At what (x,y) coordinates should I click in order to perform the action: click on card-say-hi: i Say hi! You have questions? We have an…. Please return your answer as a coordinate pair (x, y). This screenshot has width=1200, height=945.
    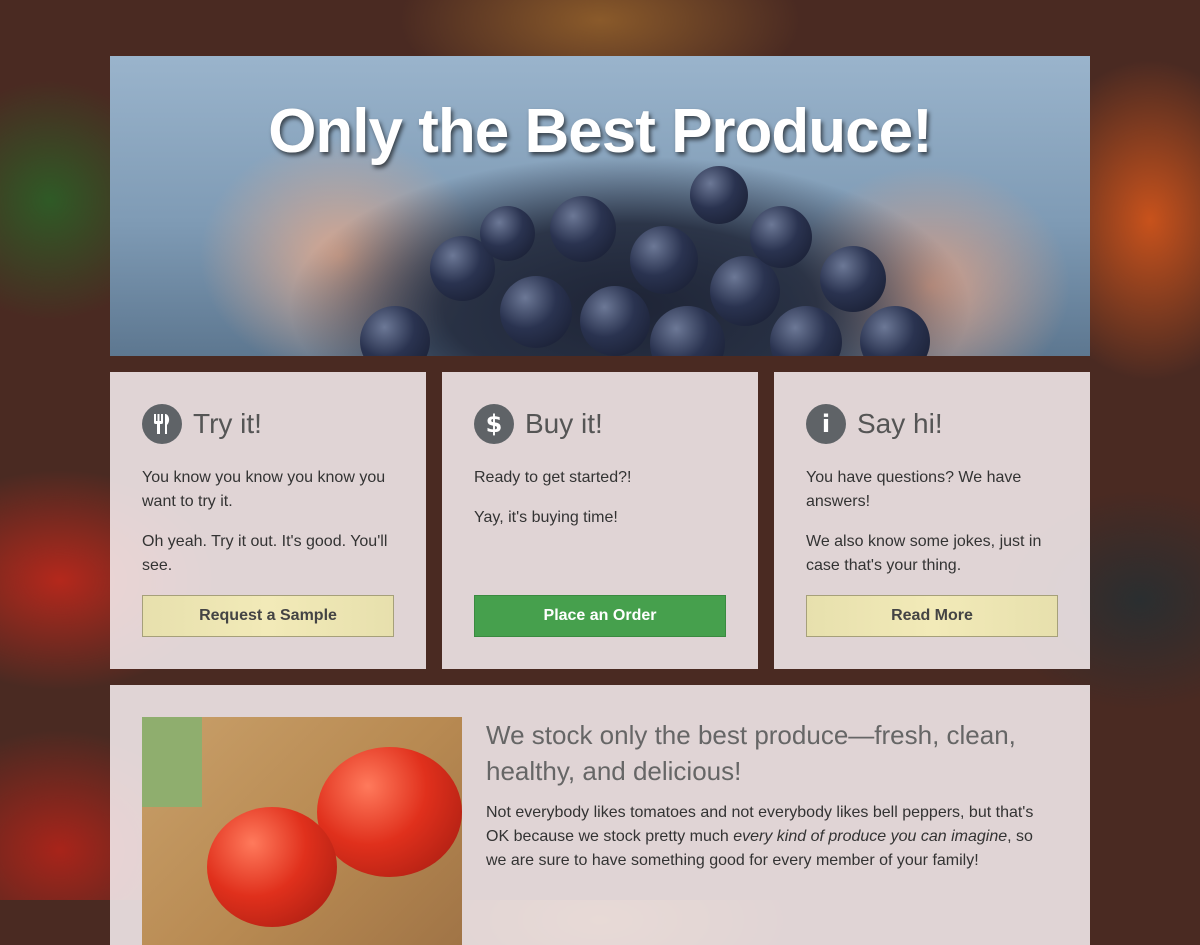
    Looking at the image, I should click on (932, 520).